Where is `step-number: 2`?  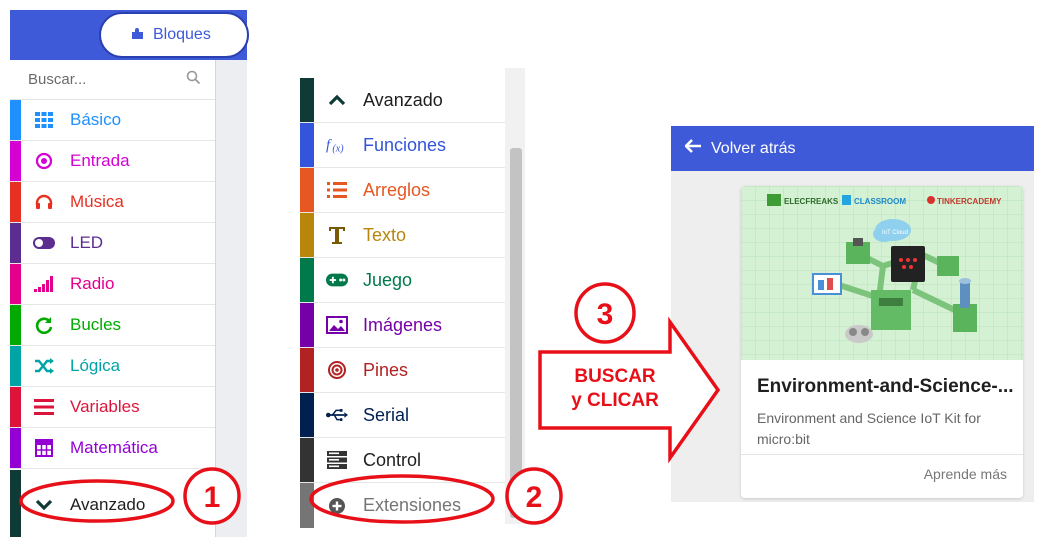
step-number: 2 is located at coordinates (534, 497).